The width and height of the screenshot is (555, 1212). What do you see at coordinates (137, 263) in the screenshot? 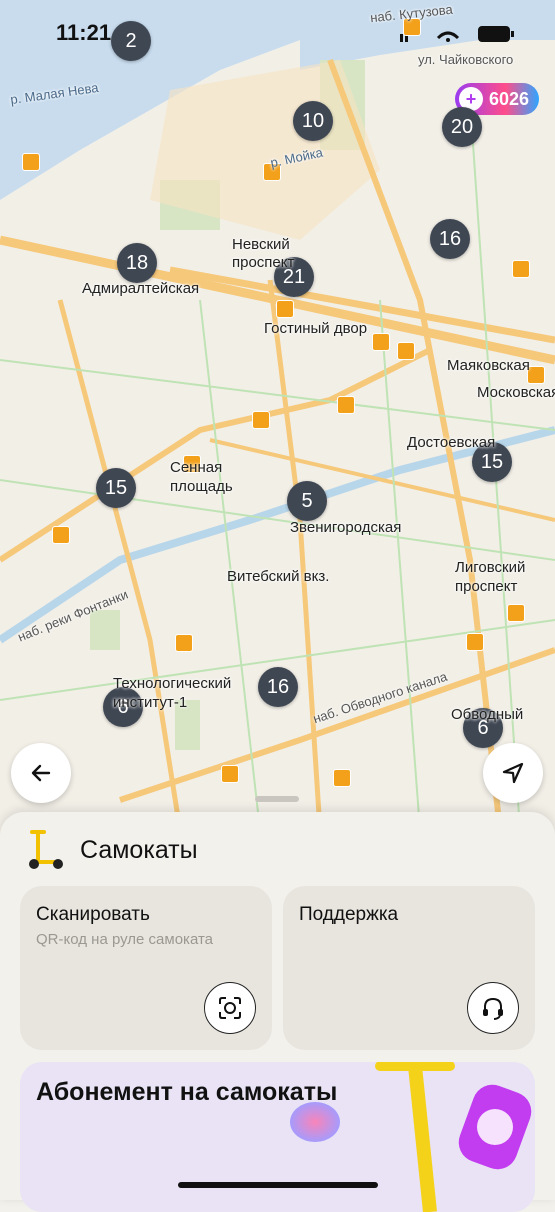
I see `scooter-cluster: 18` at bounding box center [137, 263].